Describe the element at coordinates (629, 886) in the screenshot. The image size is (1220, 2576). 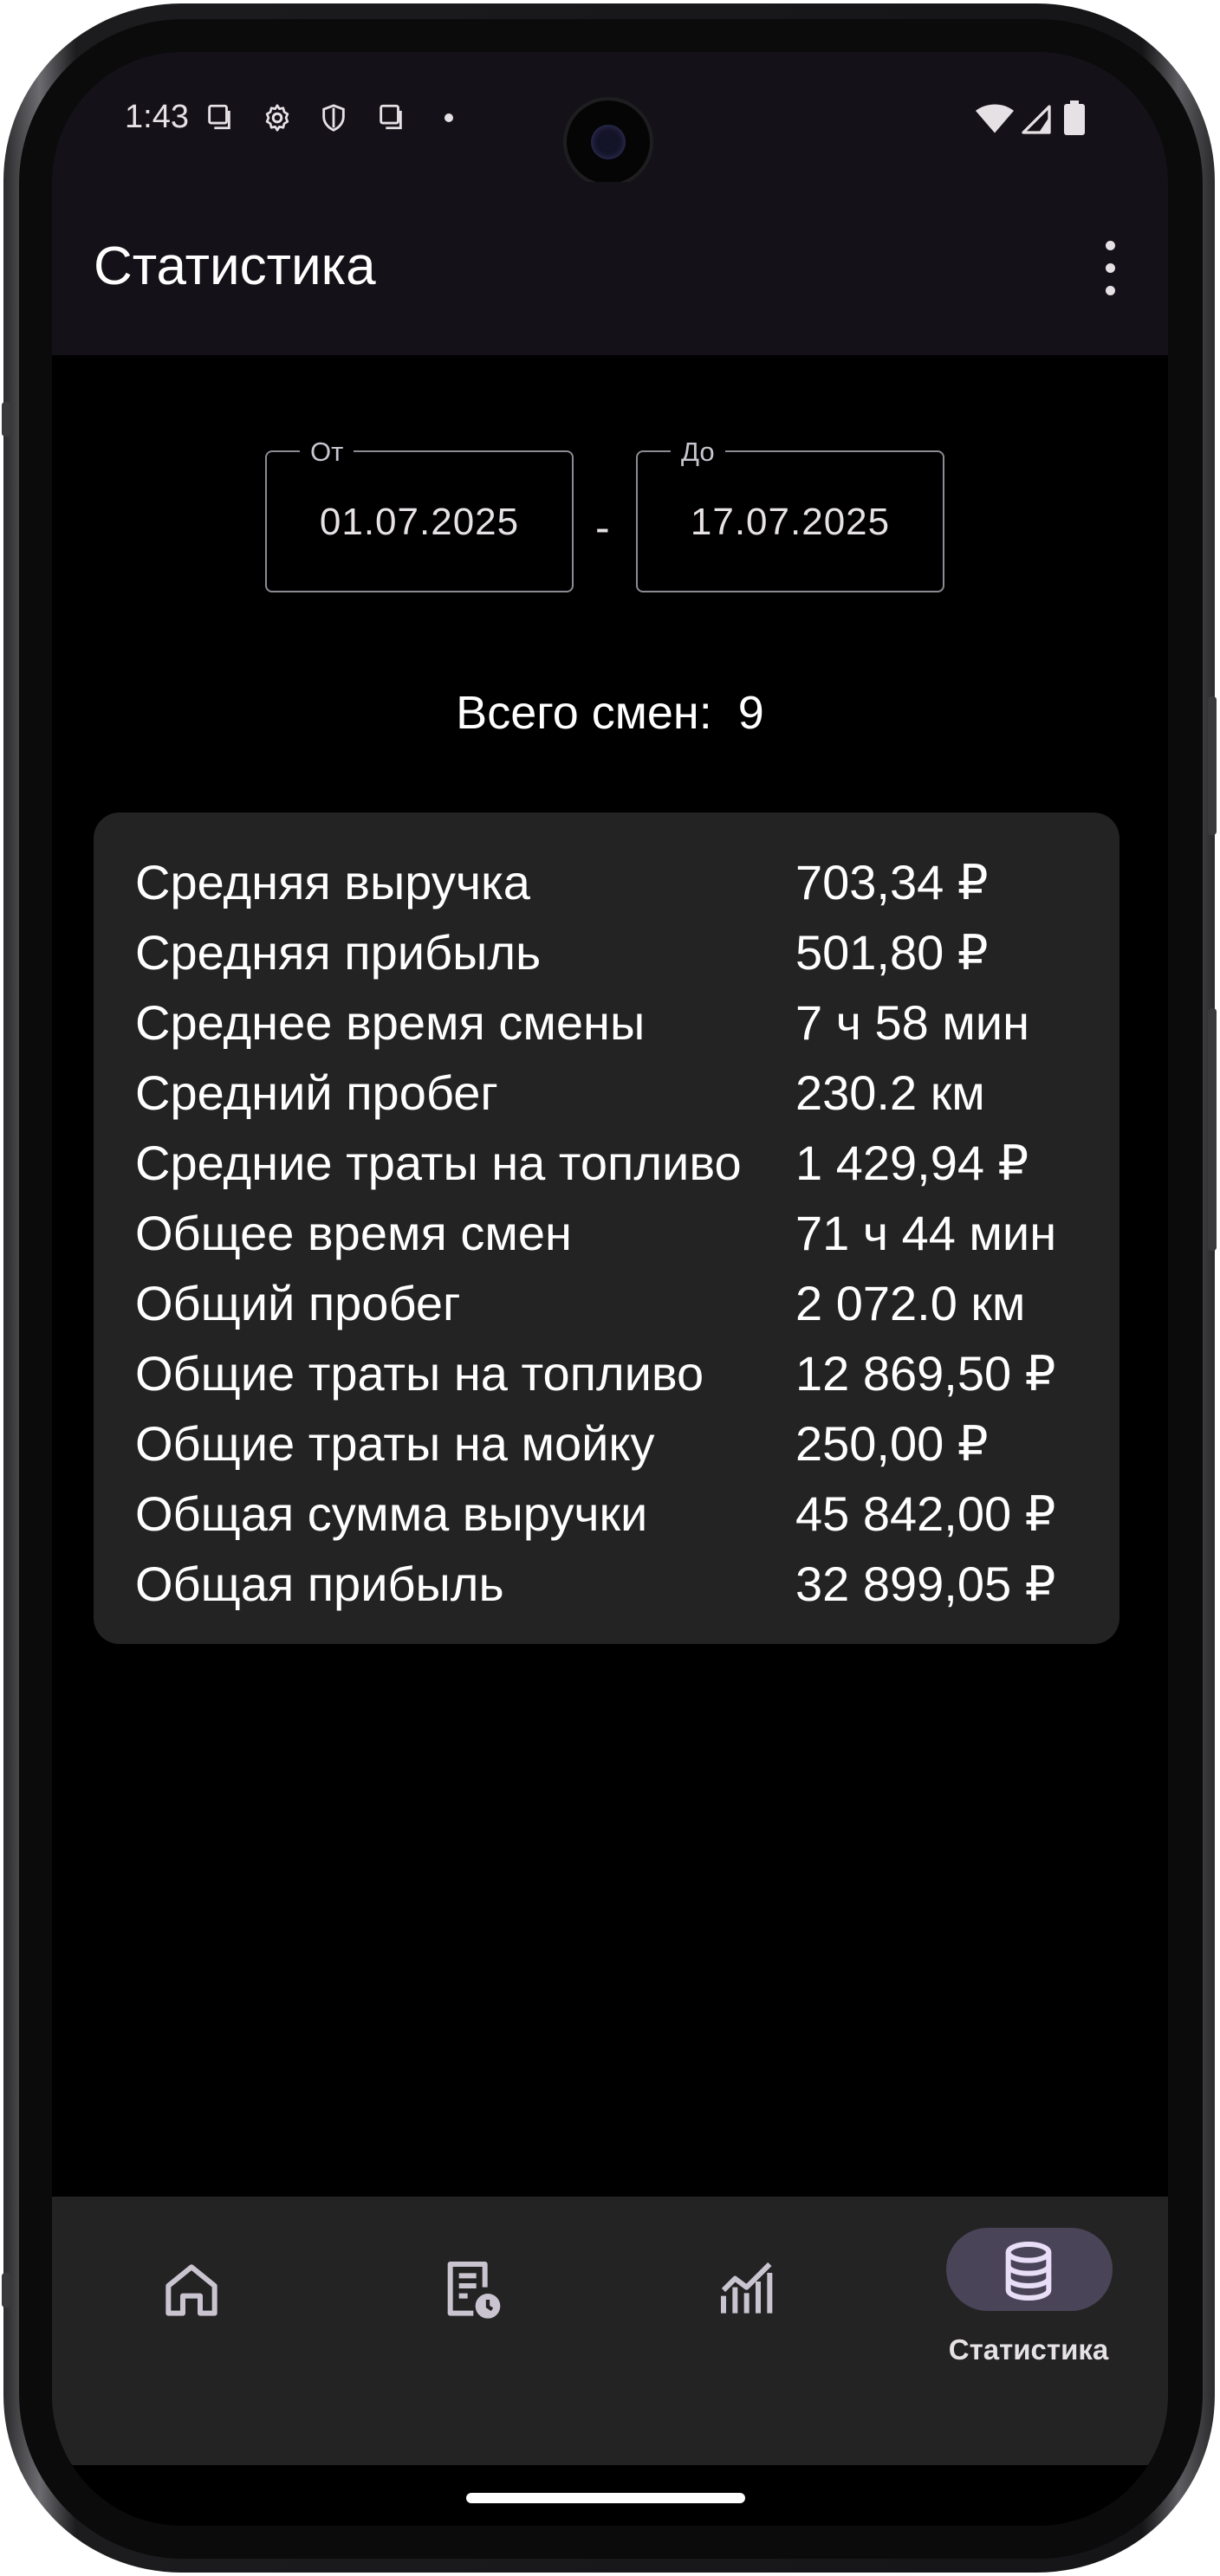
I see `stat-row: Средняя выручка 703,34 ₽` at that location.